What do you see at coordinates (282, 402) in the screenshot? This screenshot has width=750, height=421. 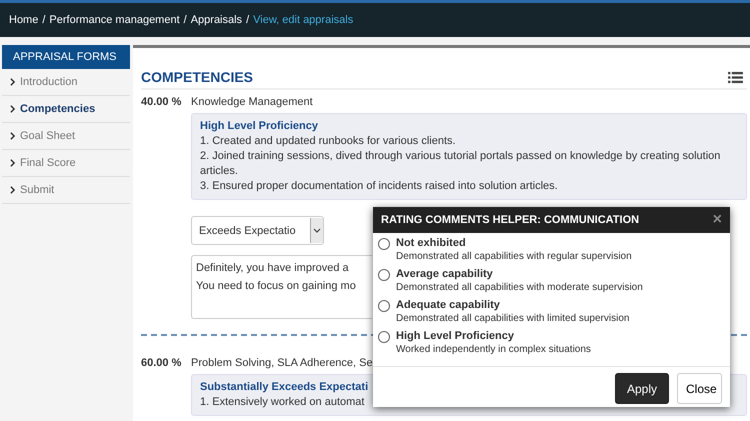 I see `description-line: 1. Extensively worked on automat` at bounding box center [282, 402].